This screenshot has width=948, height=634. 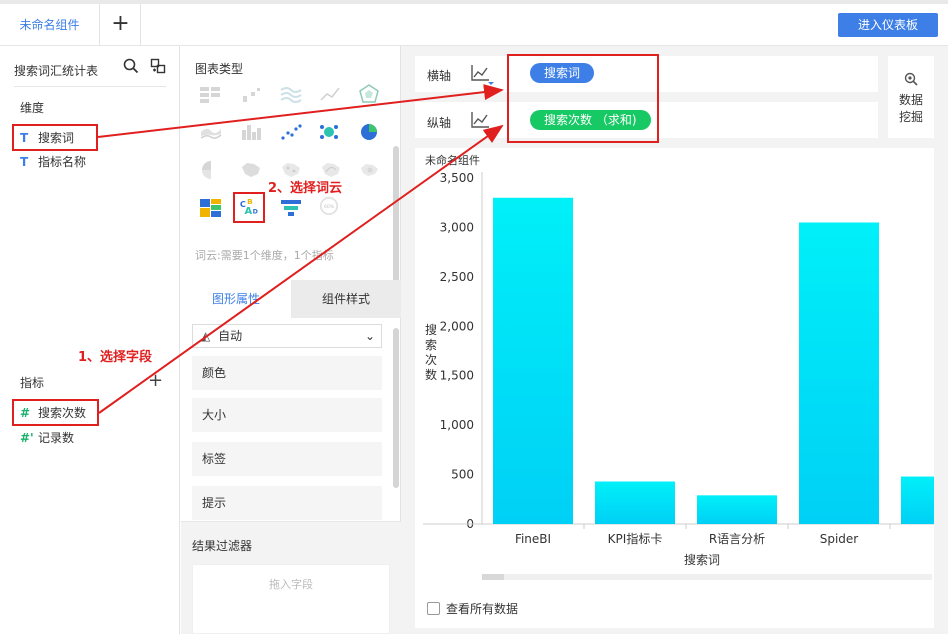 I want to click on property-size: 大小, so click(x=287, y=415).